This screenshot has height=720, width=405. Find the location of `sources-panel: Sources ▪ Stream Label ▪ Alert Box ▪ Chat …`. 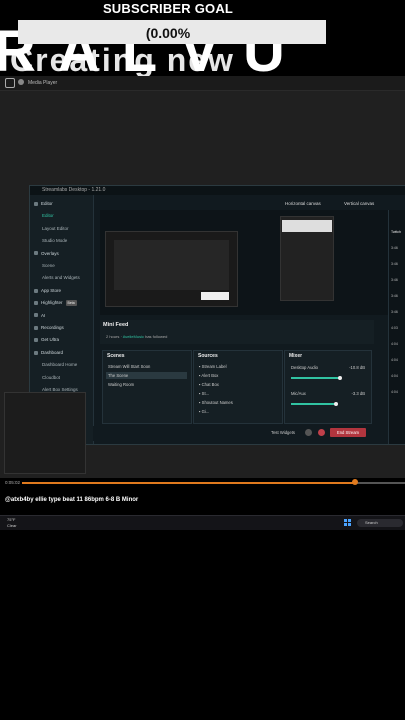

sources-panel: Sources ▪ Stream Label ▪ Alert Box ▪ Chat … is located at coordinates (238, 387).